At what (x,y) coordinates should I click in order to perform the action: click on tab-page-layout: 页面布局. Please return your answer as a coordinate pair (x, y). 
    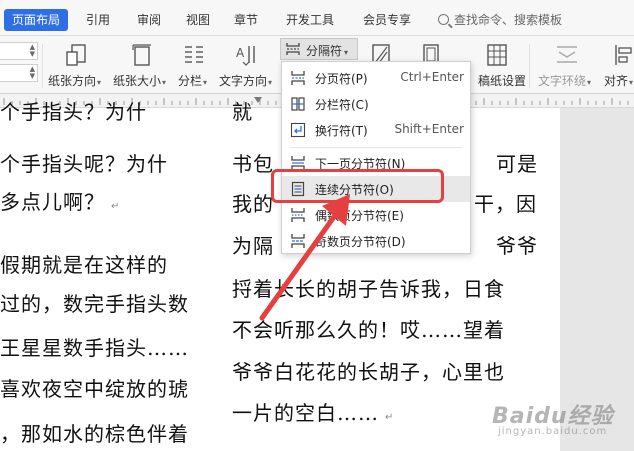
    Looking at the image, I should click on (36, 20).